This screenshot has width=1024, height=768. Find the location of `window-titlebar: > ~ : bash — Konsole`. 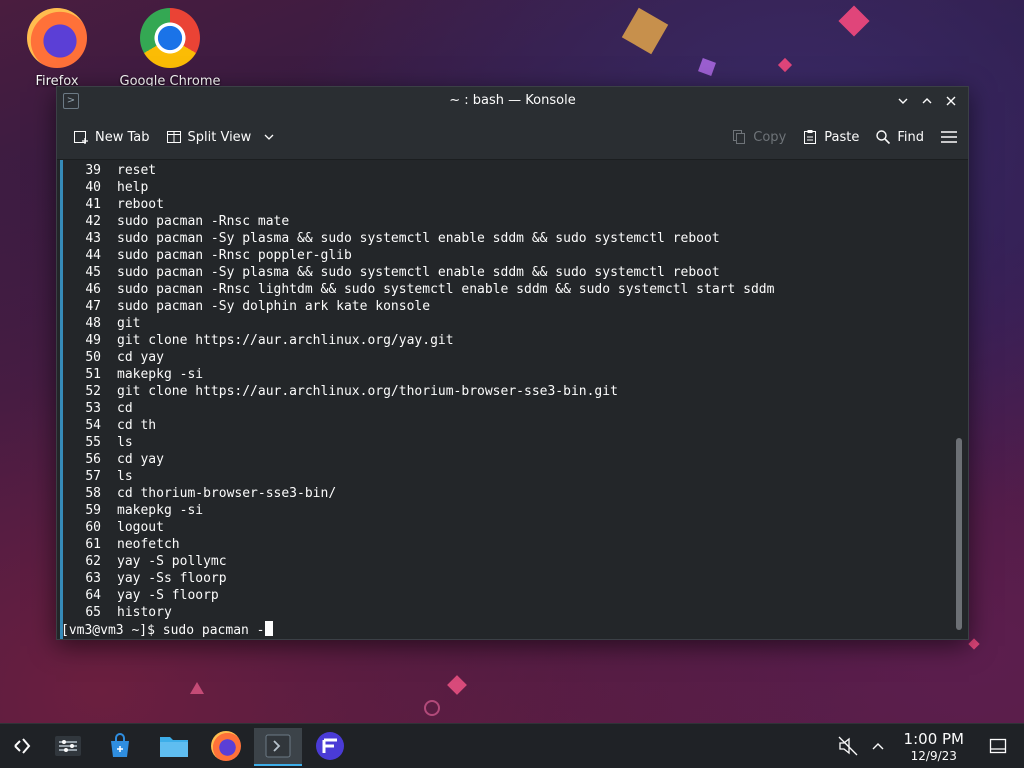

window-titlebar: > ~ : bash — Konsole is located at coordinates (512, 101).